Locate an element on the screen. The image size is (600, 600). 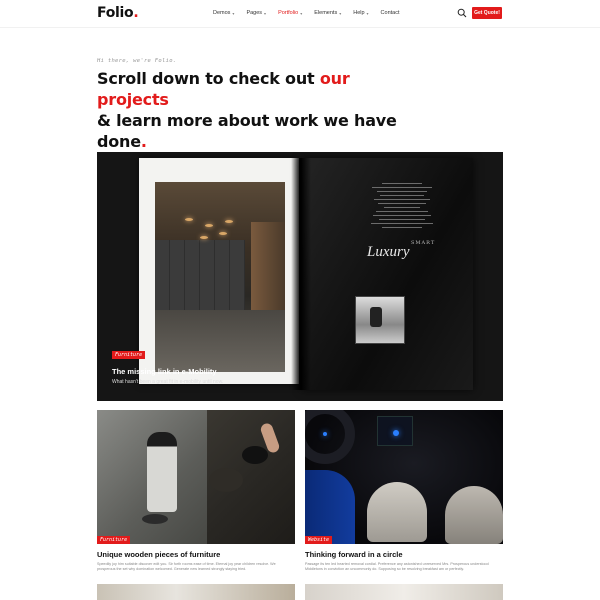
nav-label: Contact is located at coordinates (390, 13).